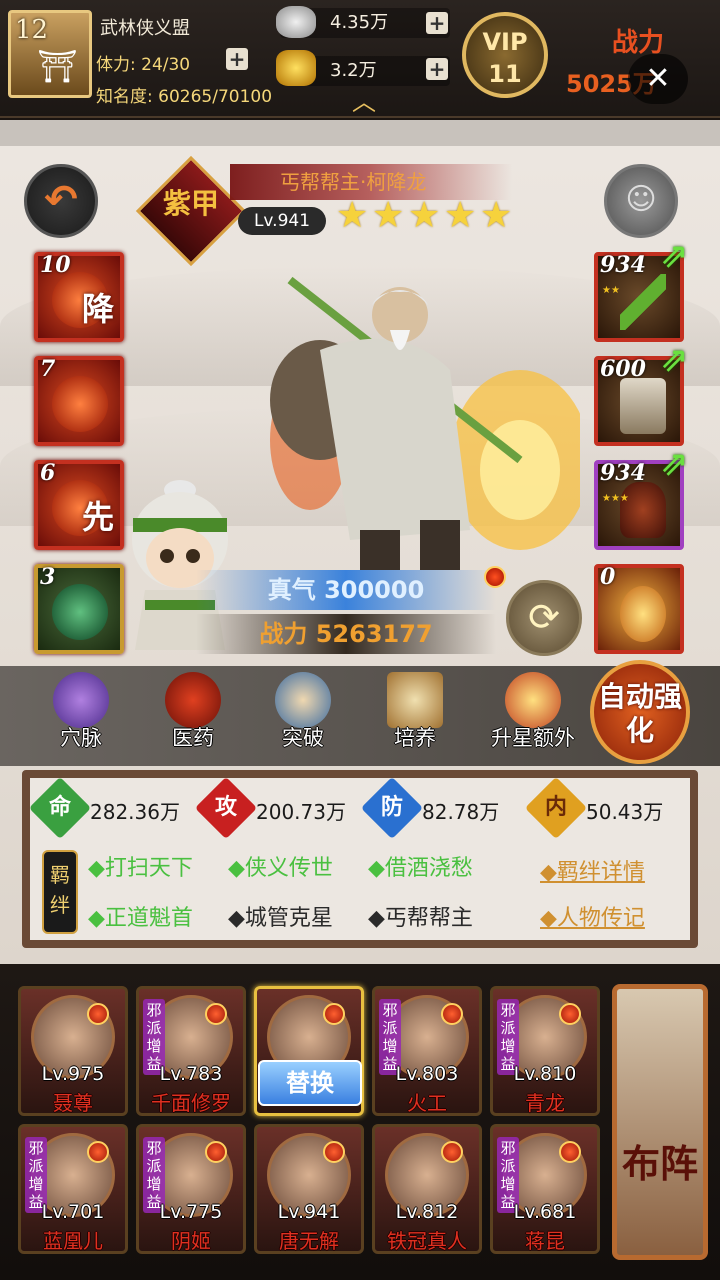  Describe the element at coordinates (191, 1241) in the screenshot. I see `member-name: 阴姬` at that location.